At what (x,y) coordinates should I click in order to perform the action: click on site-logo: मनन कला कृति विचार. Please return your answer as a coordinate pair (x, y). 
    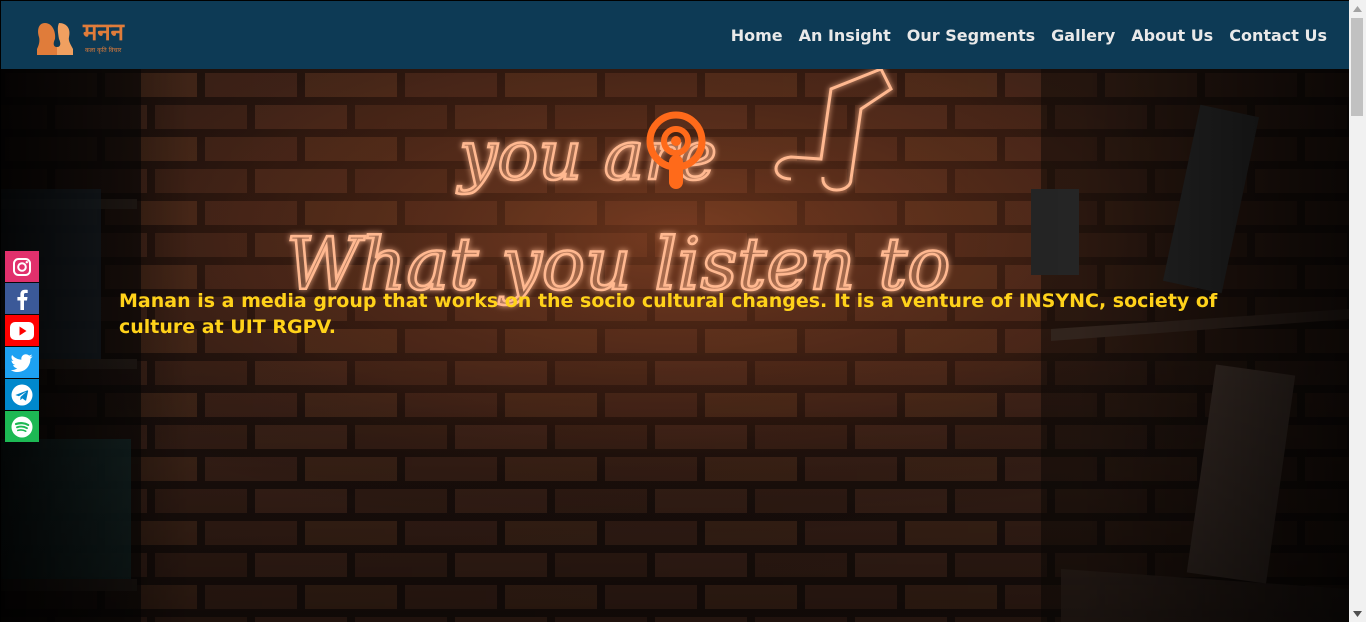
    Looking at the image, I should click on (90, 37).